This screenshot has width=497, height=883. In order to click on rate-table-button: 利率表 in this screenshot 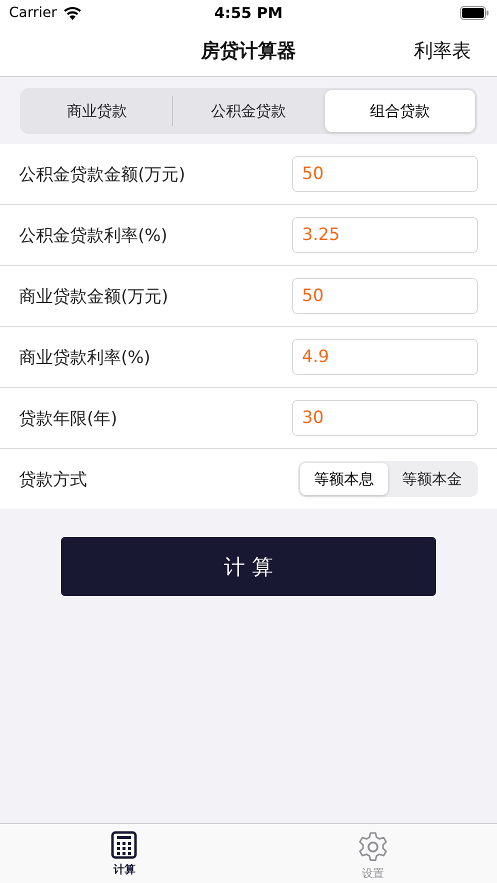, I will do `click(442, 51)`.